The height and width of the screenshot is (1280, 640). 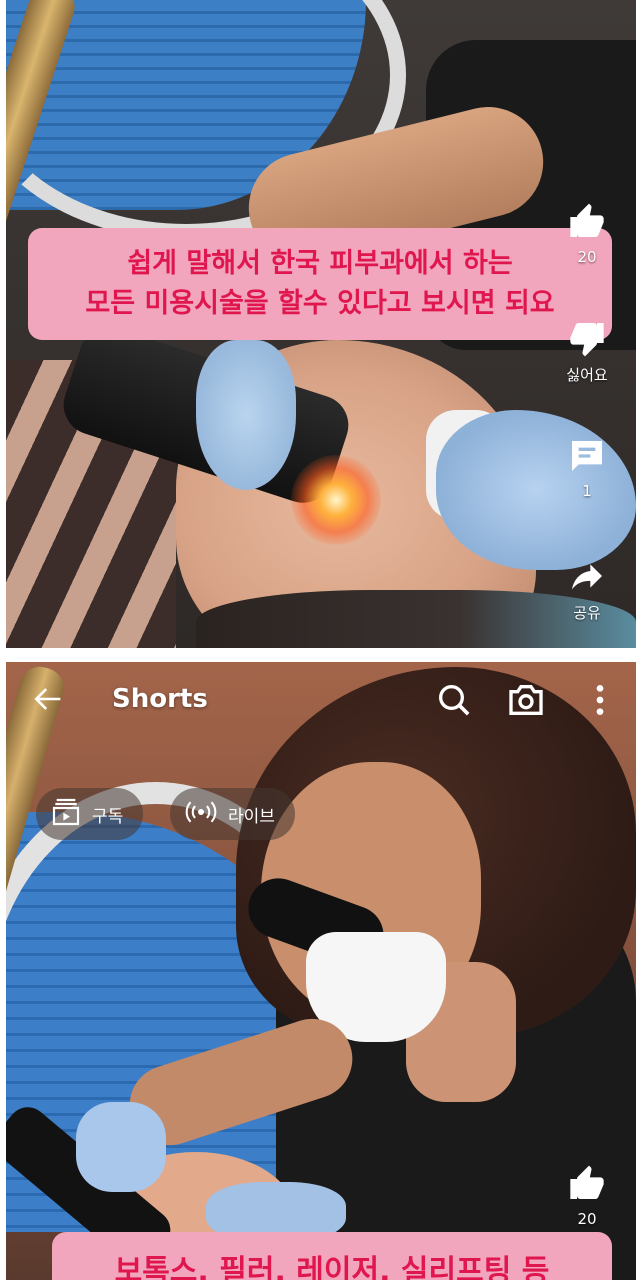 What do you see at coordinates (201, 814) in the screenshot?
I see `live-icon` at bounding box center [201, 814].